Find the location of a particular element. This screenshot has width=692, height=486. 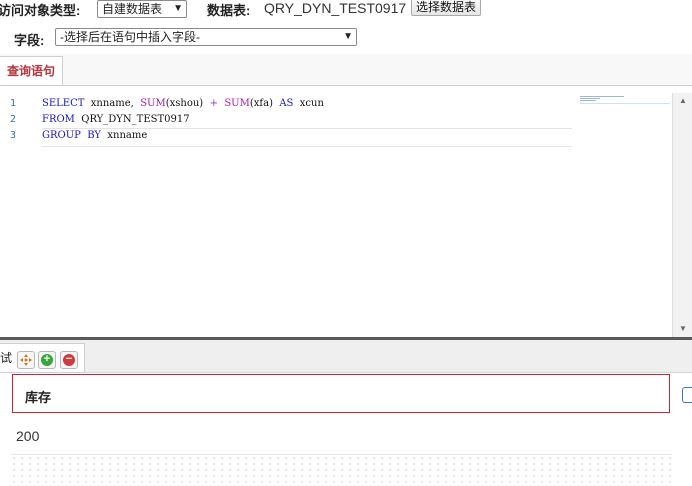

line-number: 2 is located at coordinates (13, 119).